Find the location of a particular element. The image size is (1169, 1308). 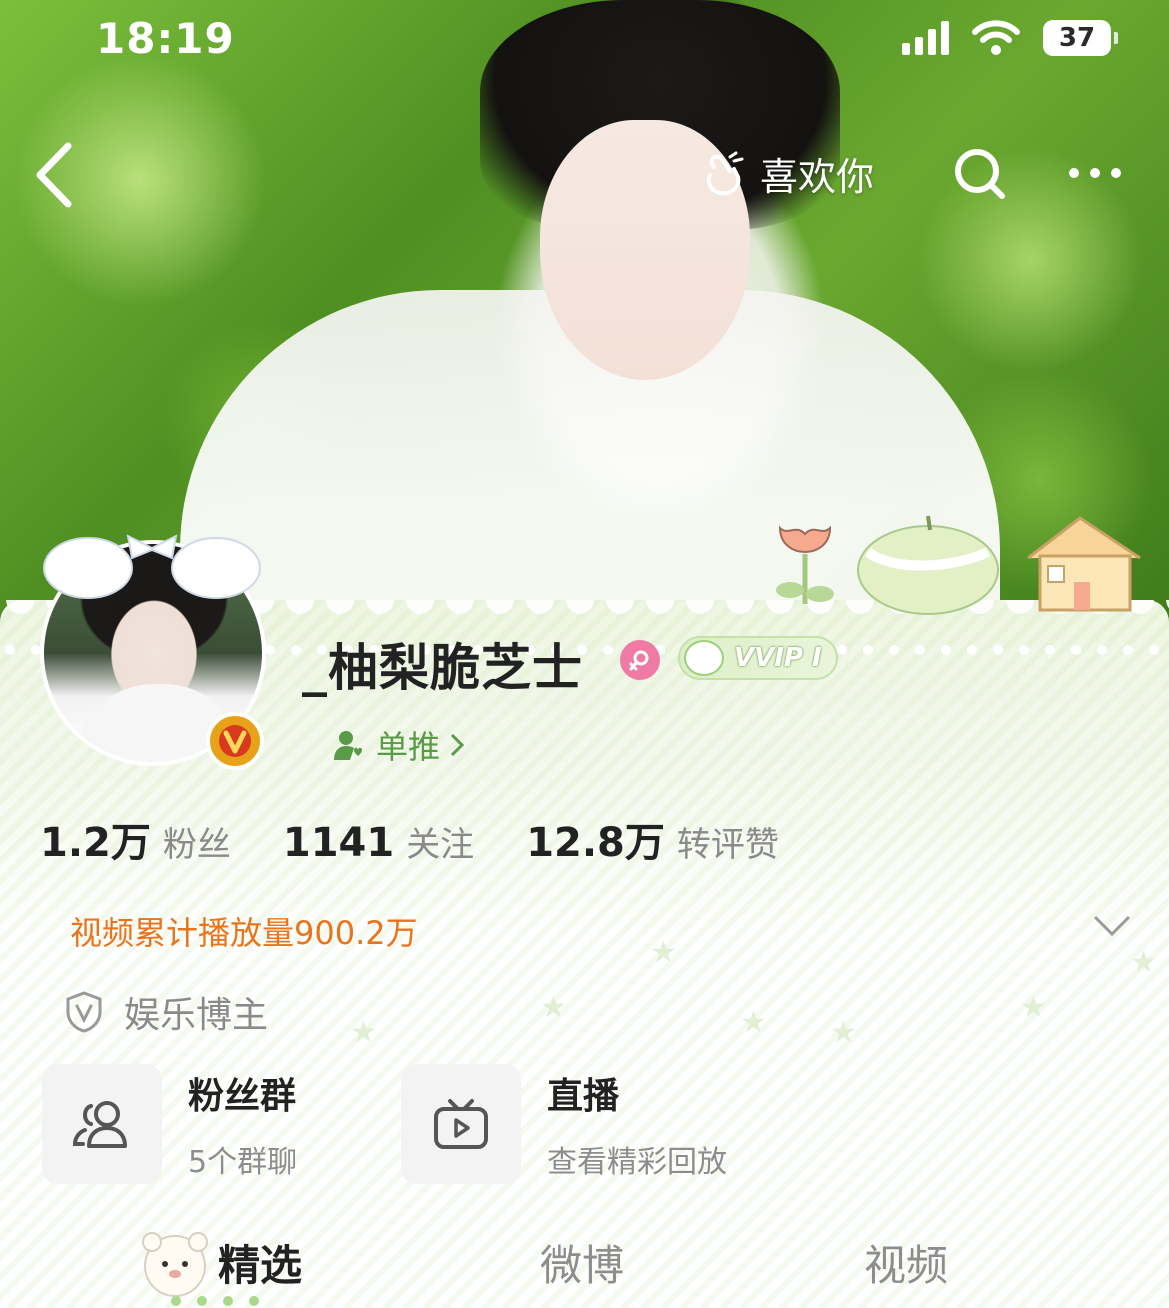

live-icon-box is located at coordinates (461, 1124).